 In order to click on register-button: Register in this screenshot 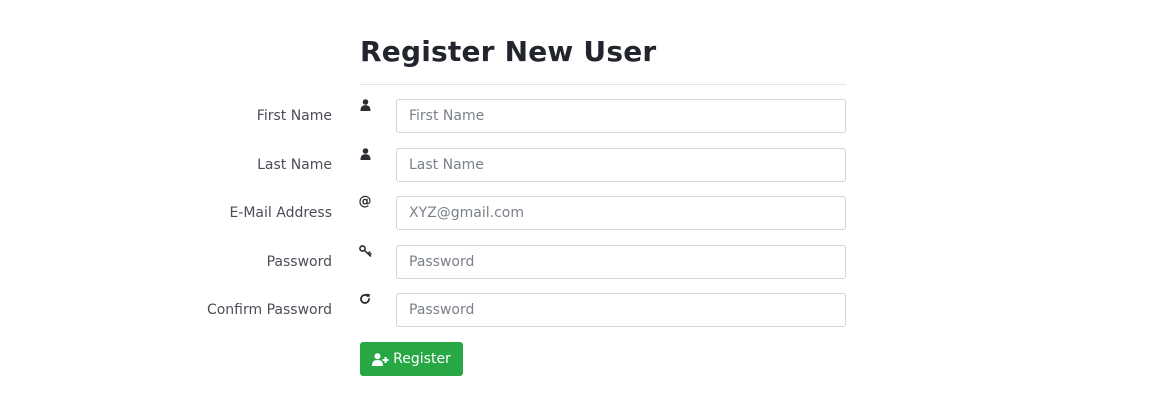, I will do `click(411, 359)`.